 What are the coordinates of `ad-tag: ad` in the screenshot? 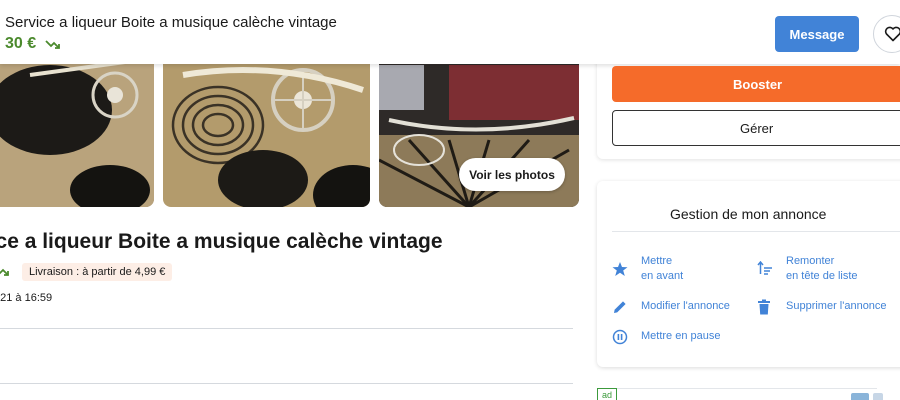 It's located at (607, 394).